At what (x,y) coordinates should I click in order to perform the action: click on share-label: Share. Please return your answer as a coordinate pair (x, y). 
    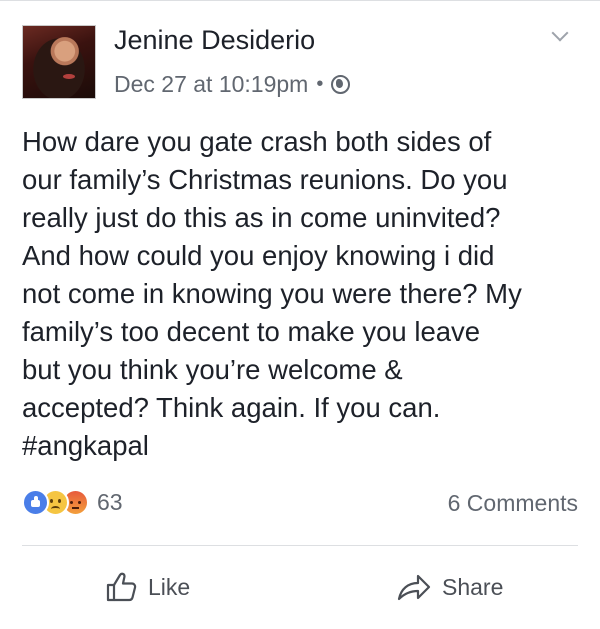
    Looking at the image, I should click on (473, 586).